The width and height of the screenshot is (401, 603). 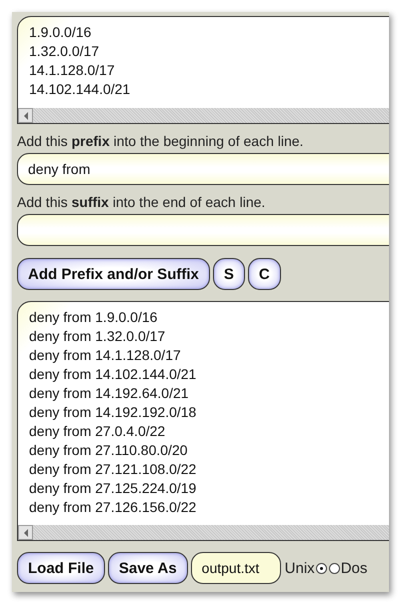 I want to click on add-prefix-suffix-button: Add Prefix and/or Suffix, so click(x=113, y=274).